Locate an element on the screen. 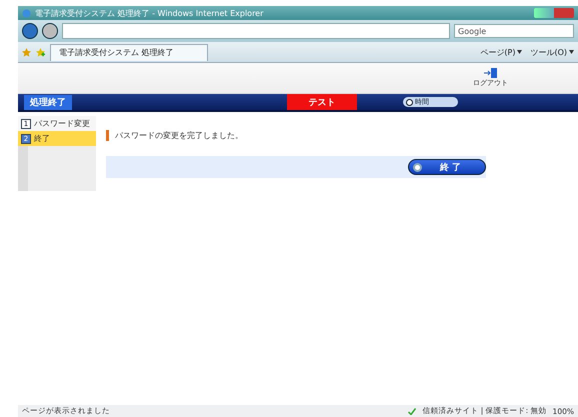 The image size is (578, 417). window-title: 電子請求受付システム 処理終了 - Windows Internet Explorer is located at coordinates (149, 13).